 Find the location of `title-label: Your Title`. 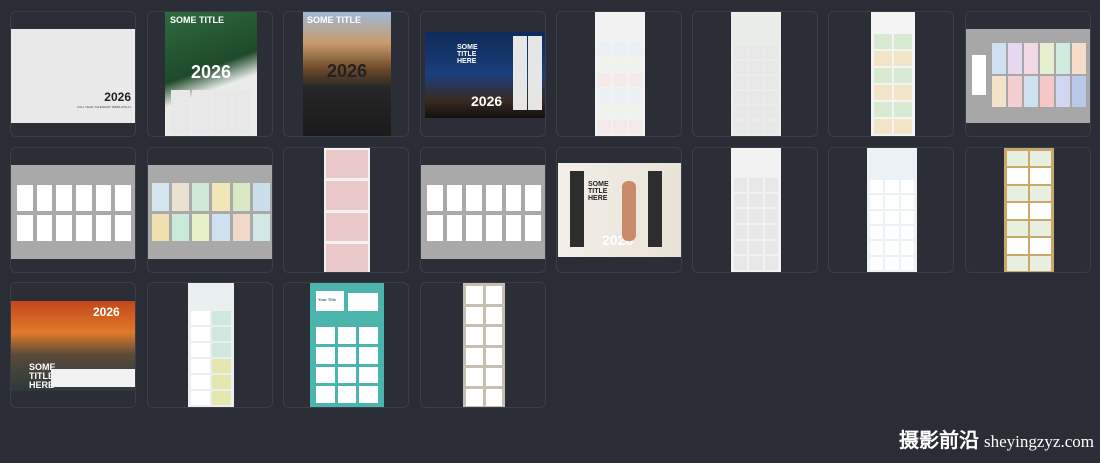

title-label: Your Title is located at coordinates (327, 299).